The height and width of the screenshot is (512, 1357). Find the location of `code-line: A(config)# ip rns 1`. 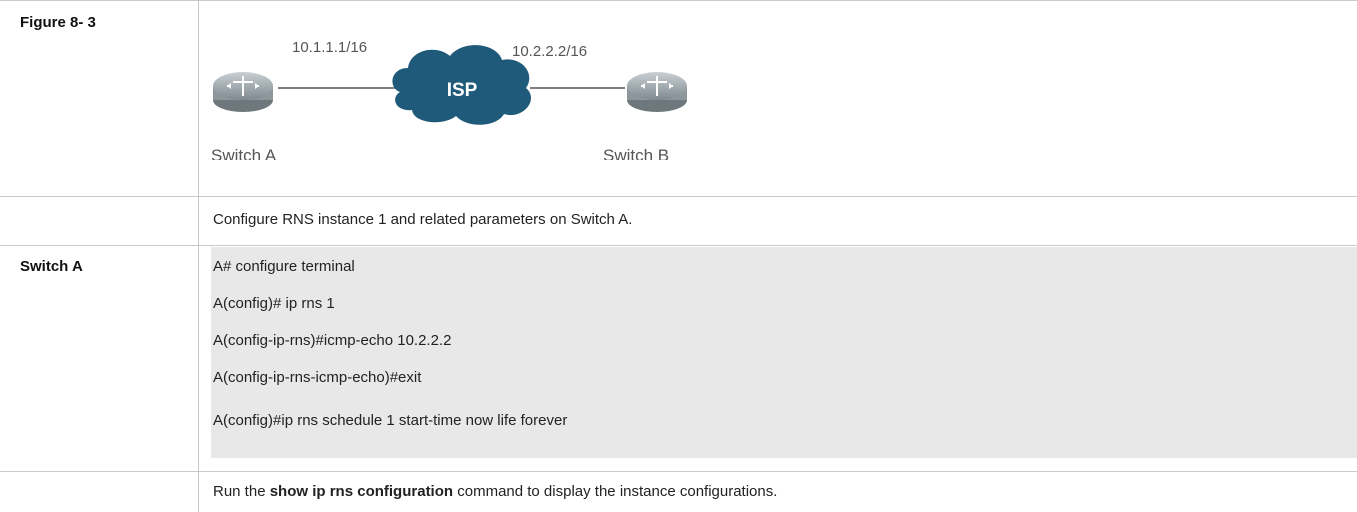

code-line: A(config)# ip rns 1 is located at coordinates (274, 303).